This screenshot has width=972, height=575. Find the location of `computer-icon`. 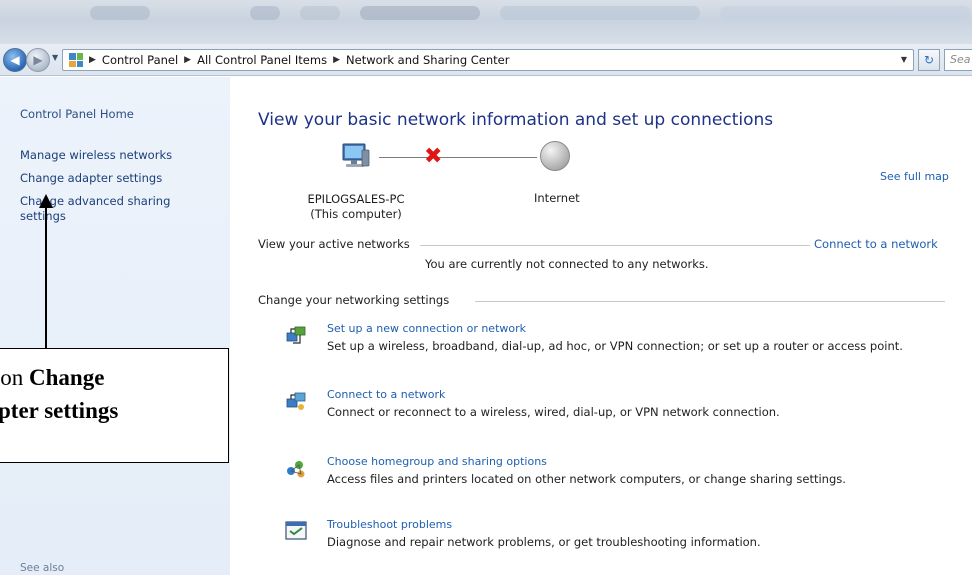

computer-icon is located at coordinates (356, 156).